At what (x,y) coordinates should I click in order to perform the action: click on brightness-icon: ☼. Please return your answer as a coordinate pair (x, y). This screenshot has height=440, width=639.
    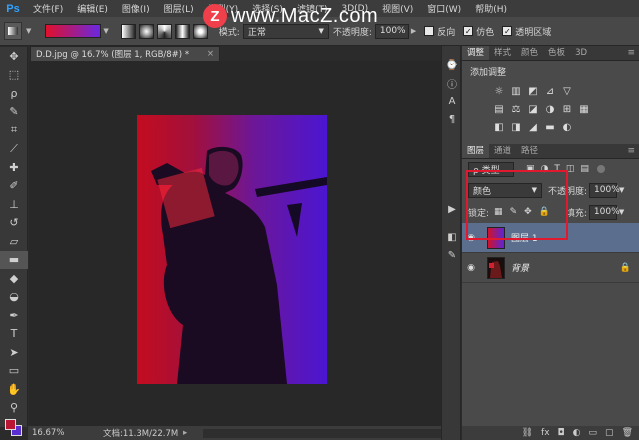
    Looking at the image, I should click on (499, 91).